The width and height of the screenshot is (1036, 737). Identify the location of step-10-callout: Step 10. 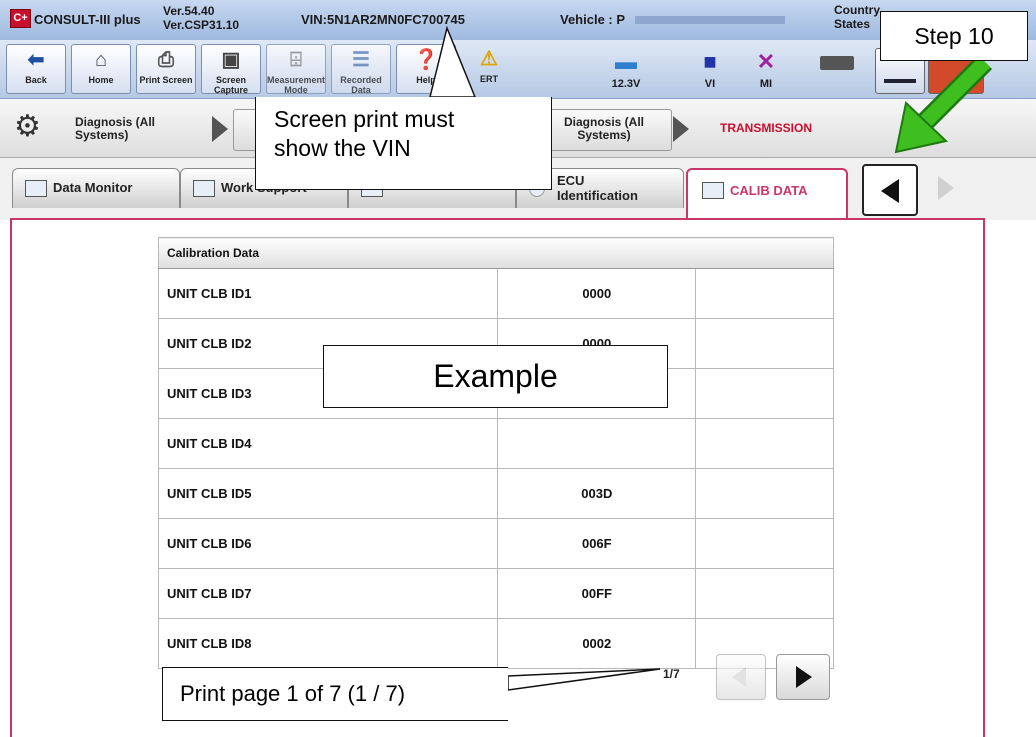
(954, 36).